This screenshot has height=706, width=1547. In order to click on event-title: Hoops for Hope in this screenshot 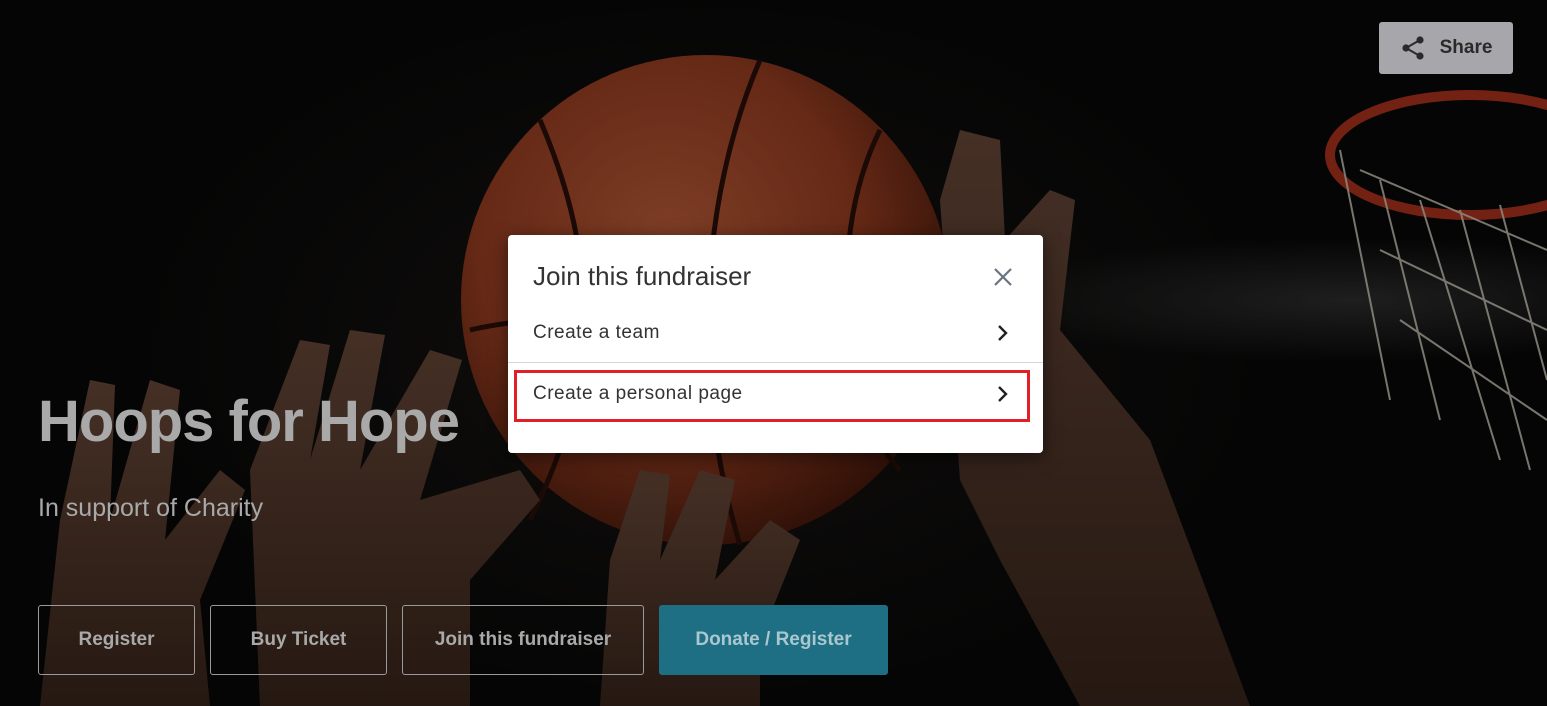, I will do `click(249, 421)`.